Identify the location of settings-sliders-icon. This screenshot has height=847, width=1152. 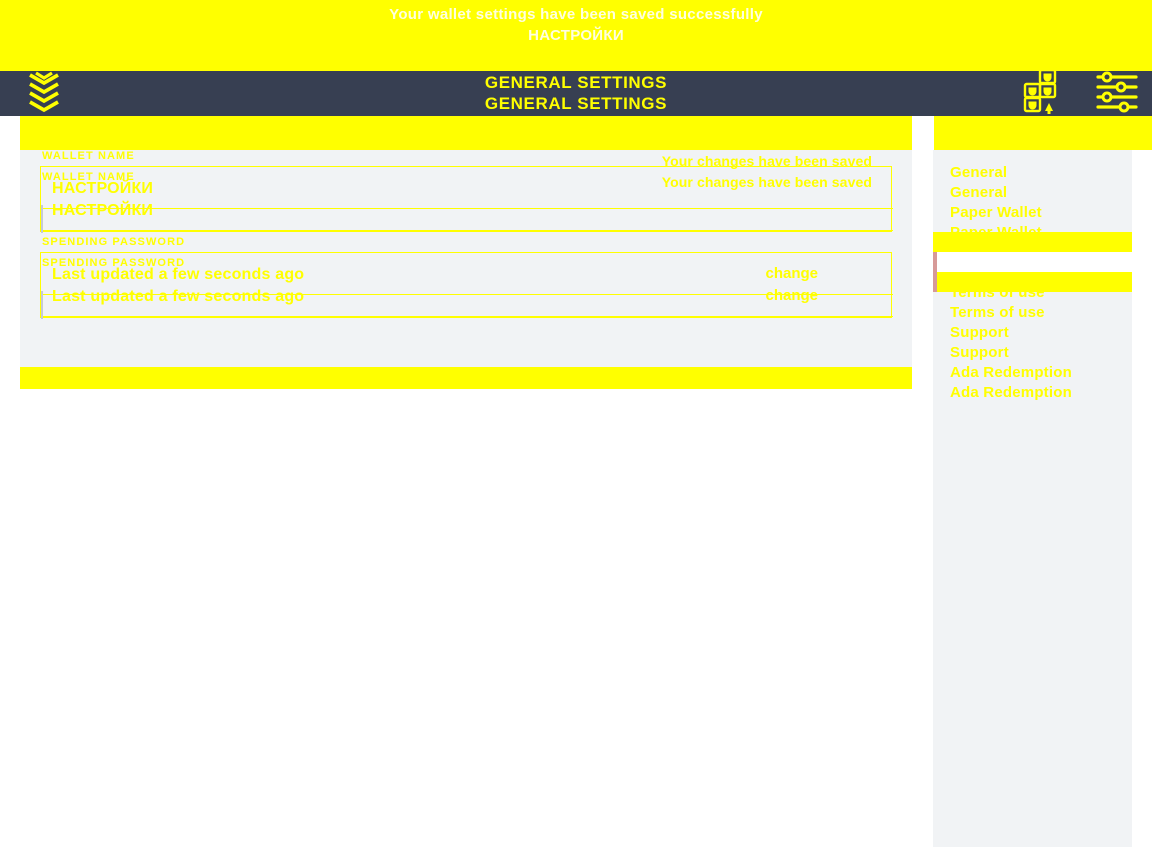
(1117, 92).